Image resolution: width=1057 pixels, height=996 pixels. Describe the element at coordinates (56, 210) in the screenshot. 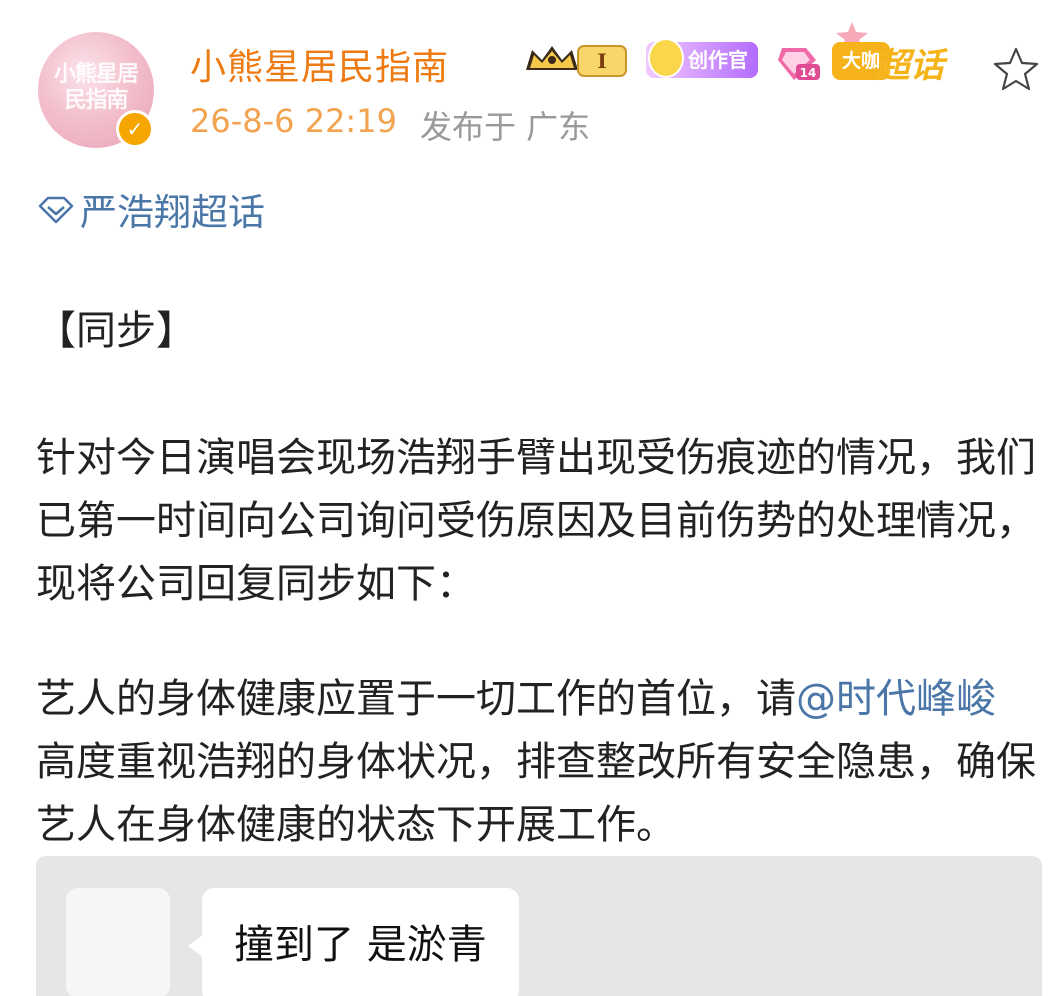

I see `supertopic-gem-icon` at that location.